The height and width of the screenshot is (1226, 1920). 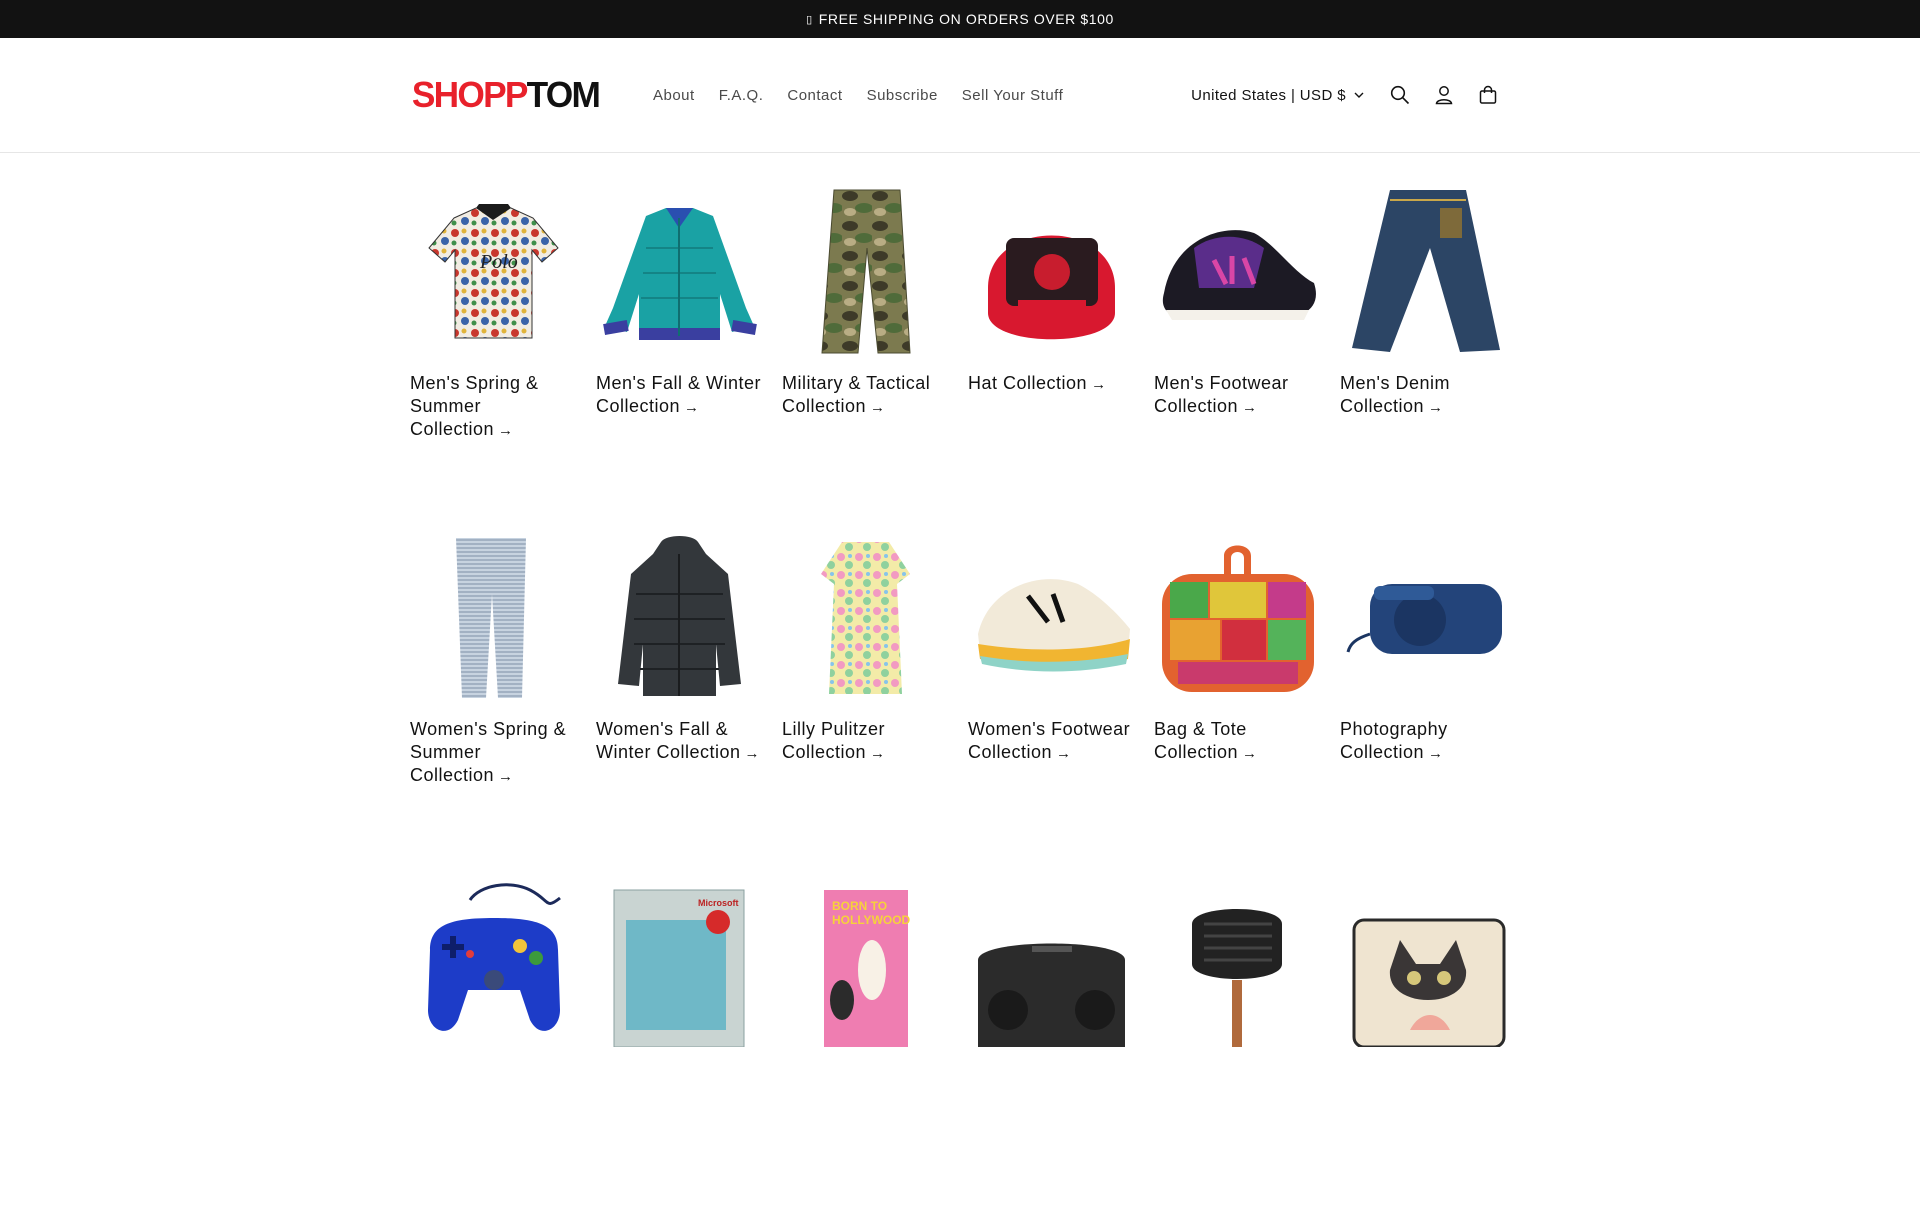 I want to click on boombox-image, so click(x=1051, y=963).